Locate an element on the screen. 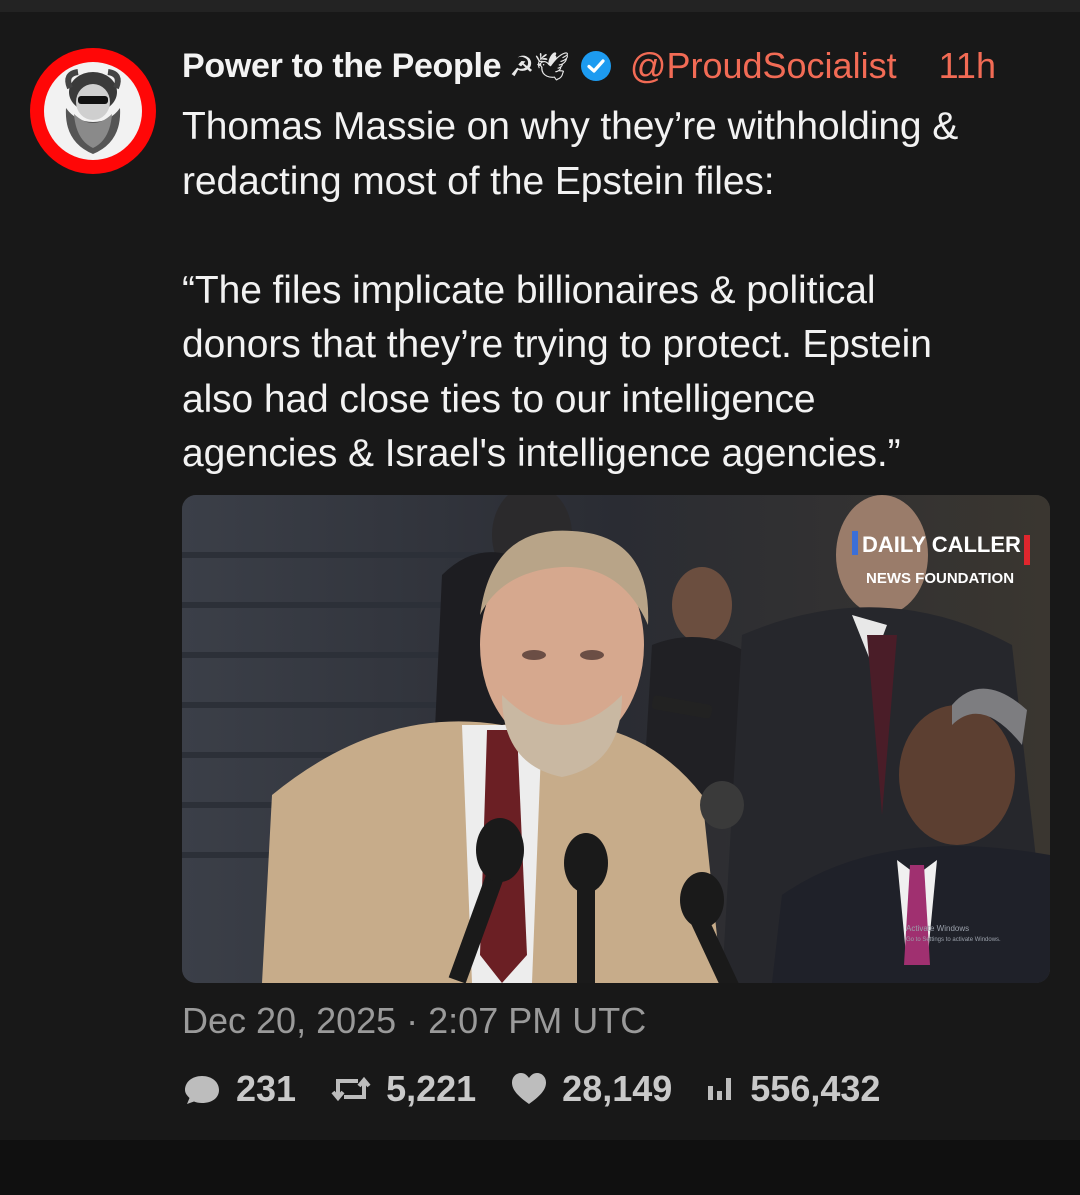 The image size is (1080, 1195). watermark-title: DAILY CALLER is located at coordinates (941, 544).